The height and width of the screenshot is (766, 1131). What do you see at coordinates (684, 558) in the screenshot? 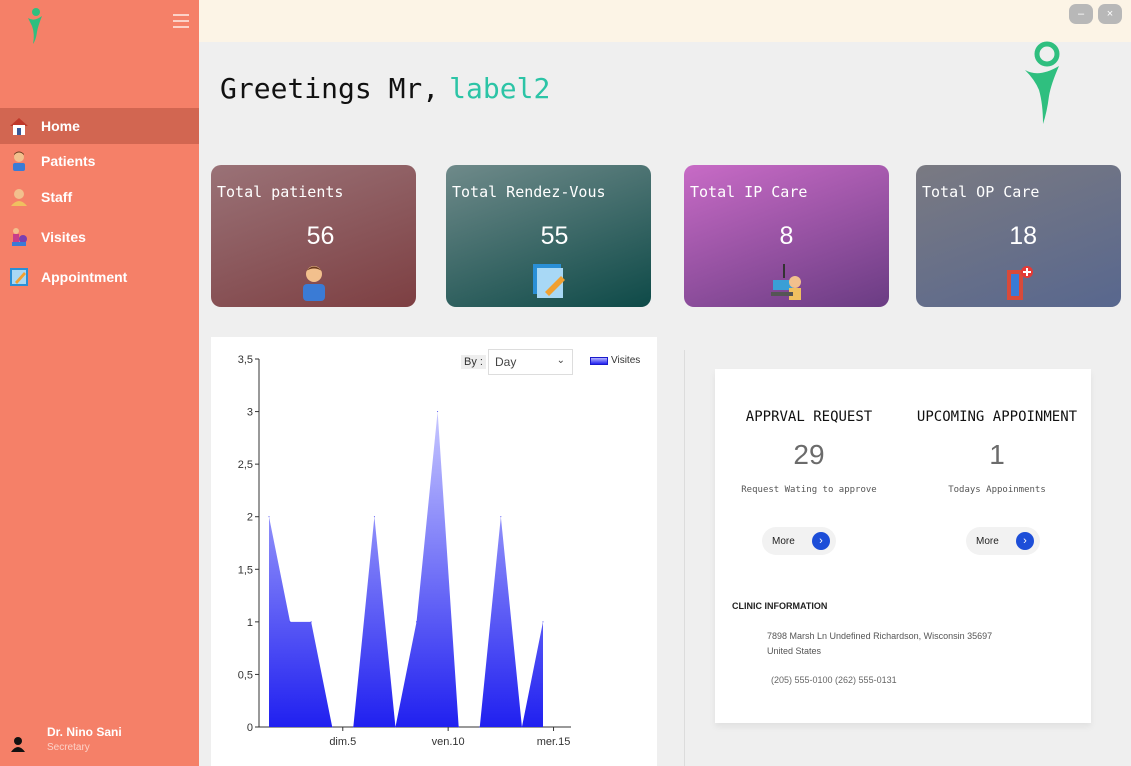
I see `panel-divider` at bounding box center [684, 558].